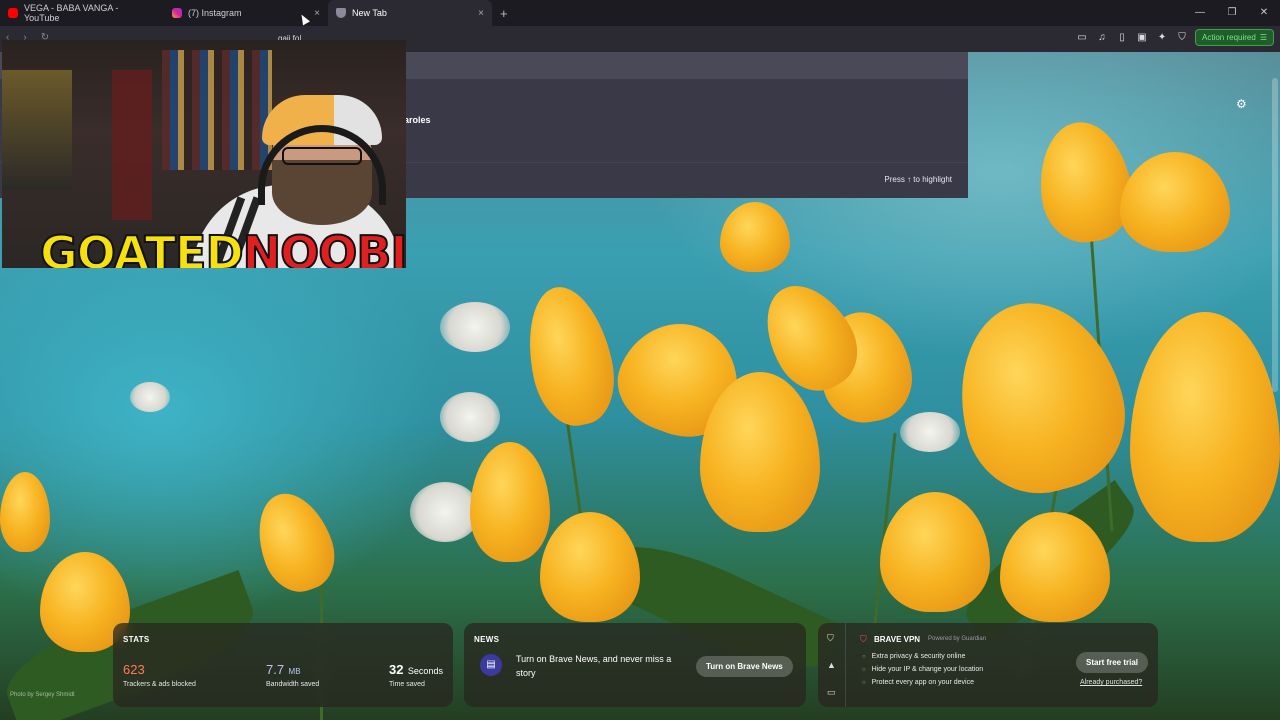 The width and height of the screenshot is (1280, 720). What do you see at coordinates (396, 669) in the screenshot?
I see `time-value: 32` at bounding box center [396, 669].